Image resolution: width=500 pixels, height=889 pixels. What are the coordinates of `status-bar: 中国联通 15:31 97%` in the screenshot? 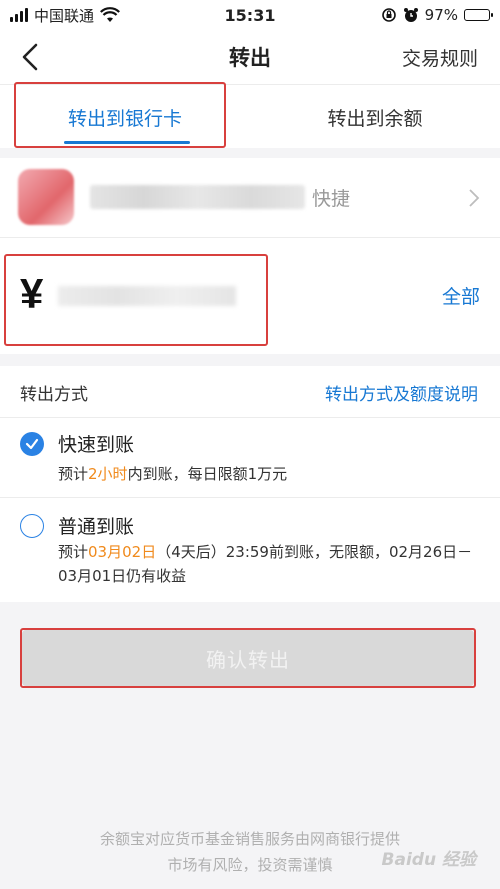 It's located at (250, 15).